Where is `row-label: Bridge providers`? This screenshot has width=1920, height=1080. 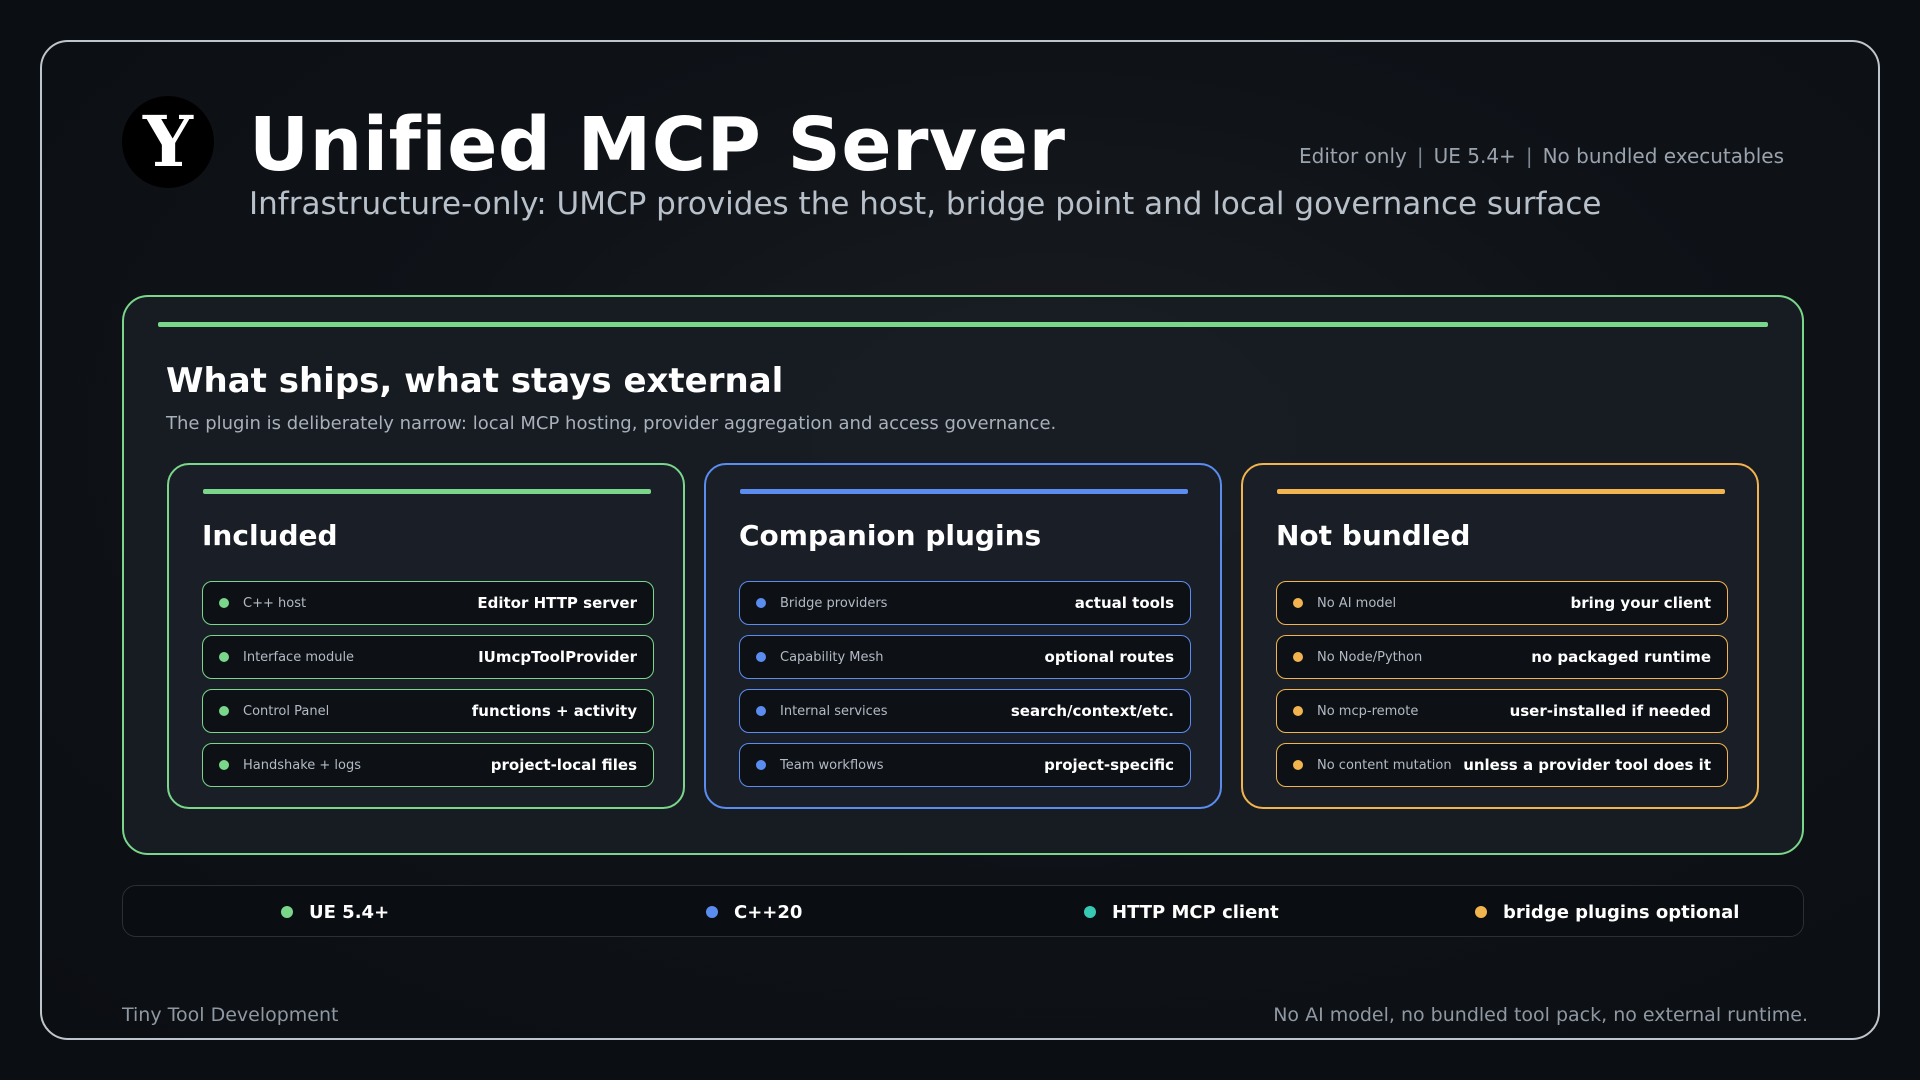 row-label: Bridge providers is located at coordinates (834, 603).